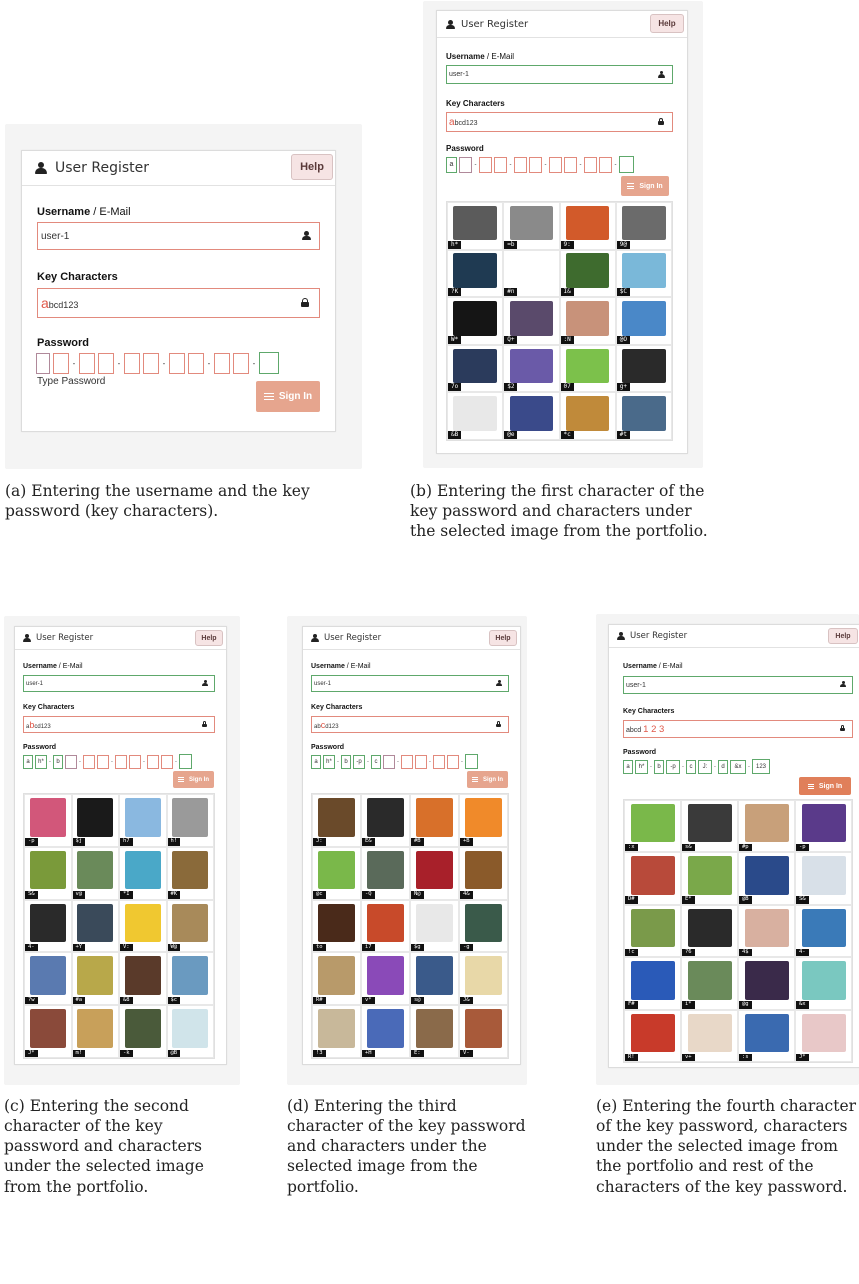 This screenshot has height=1284, width=859. Describe the element at coordinates (385, 820) in the screenshot. I see `portfolio-image-tile: E&` at that location.